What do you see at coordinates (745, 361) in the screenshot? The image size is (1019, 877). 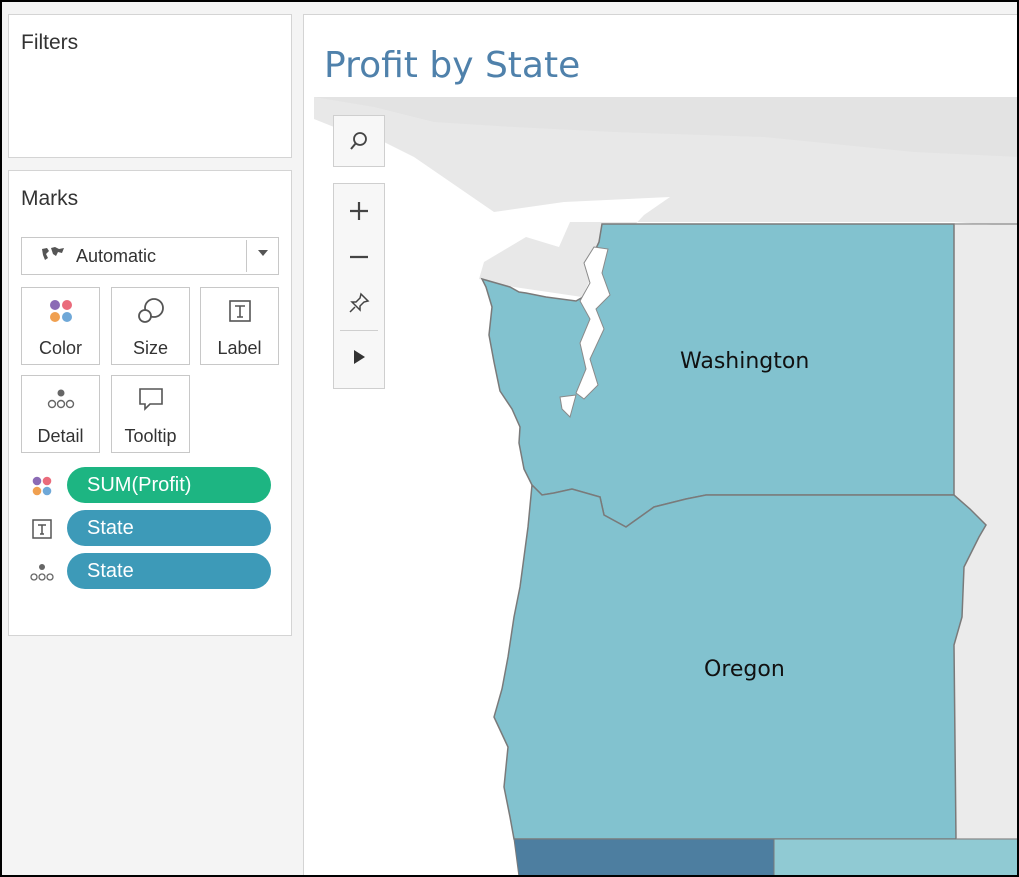 I see `washington-label: Washington` at bounding box center [745, 361].